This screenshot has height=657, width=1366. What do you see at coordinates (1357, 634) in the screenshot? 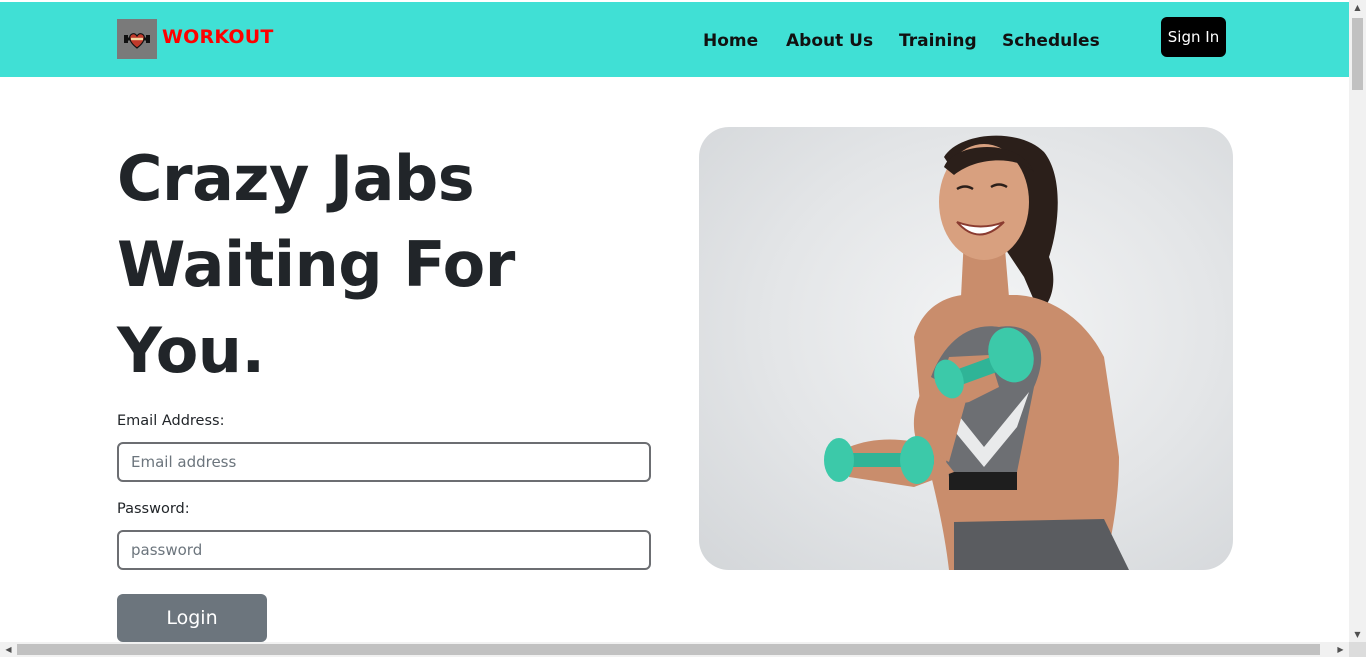
I see `scroll-down-arrow-icon: ▼` at bounding box center [1357, 634].